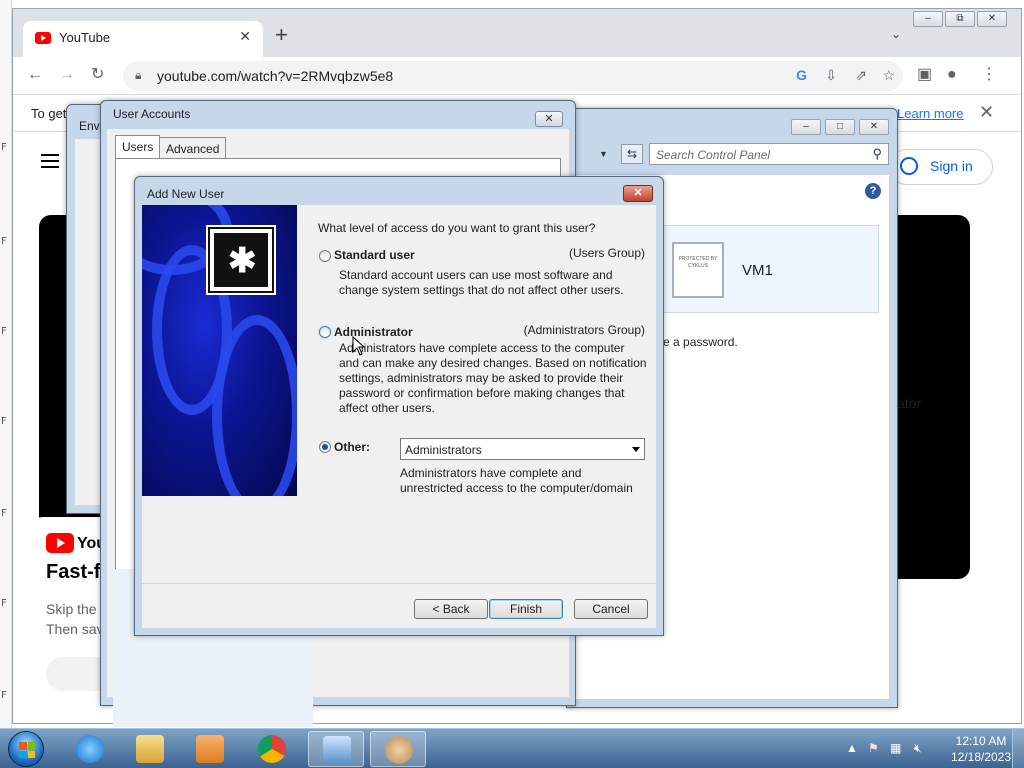 This screenshot has height=768, width=1024. What do you see at coordinates (549, 119) in the screenshot?
I see `ua-close-button: ✕` at bounding box center [549, 119].